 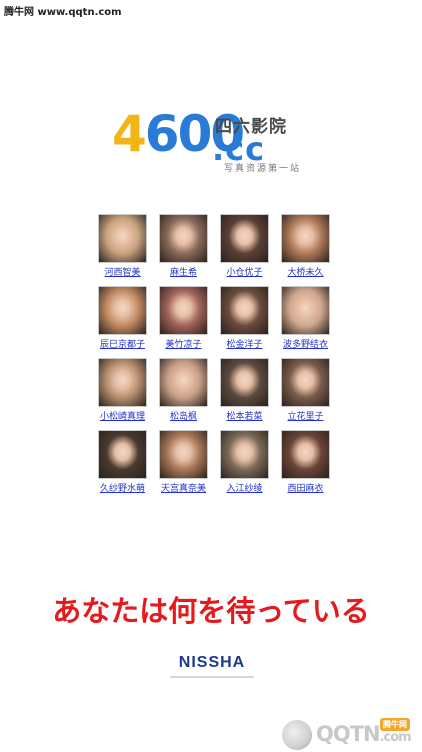 I want to click on actress-card: 西田麻衣, so click(x=305, y=462).